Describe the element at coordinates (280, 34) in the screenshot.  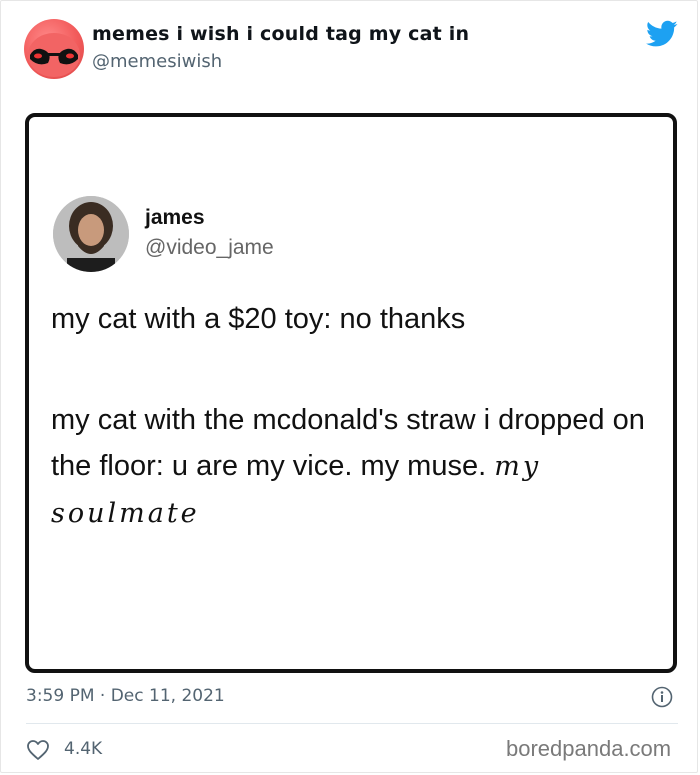
I see `author-name: memes i wish i could tag my cat in` at that location.